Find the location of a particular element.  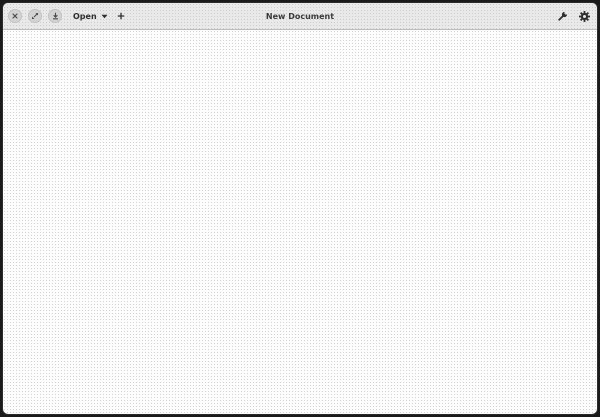

gear-icon is located at coordinates (584, 16).